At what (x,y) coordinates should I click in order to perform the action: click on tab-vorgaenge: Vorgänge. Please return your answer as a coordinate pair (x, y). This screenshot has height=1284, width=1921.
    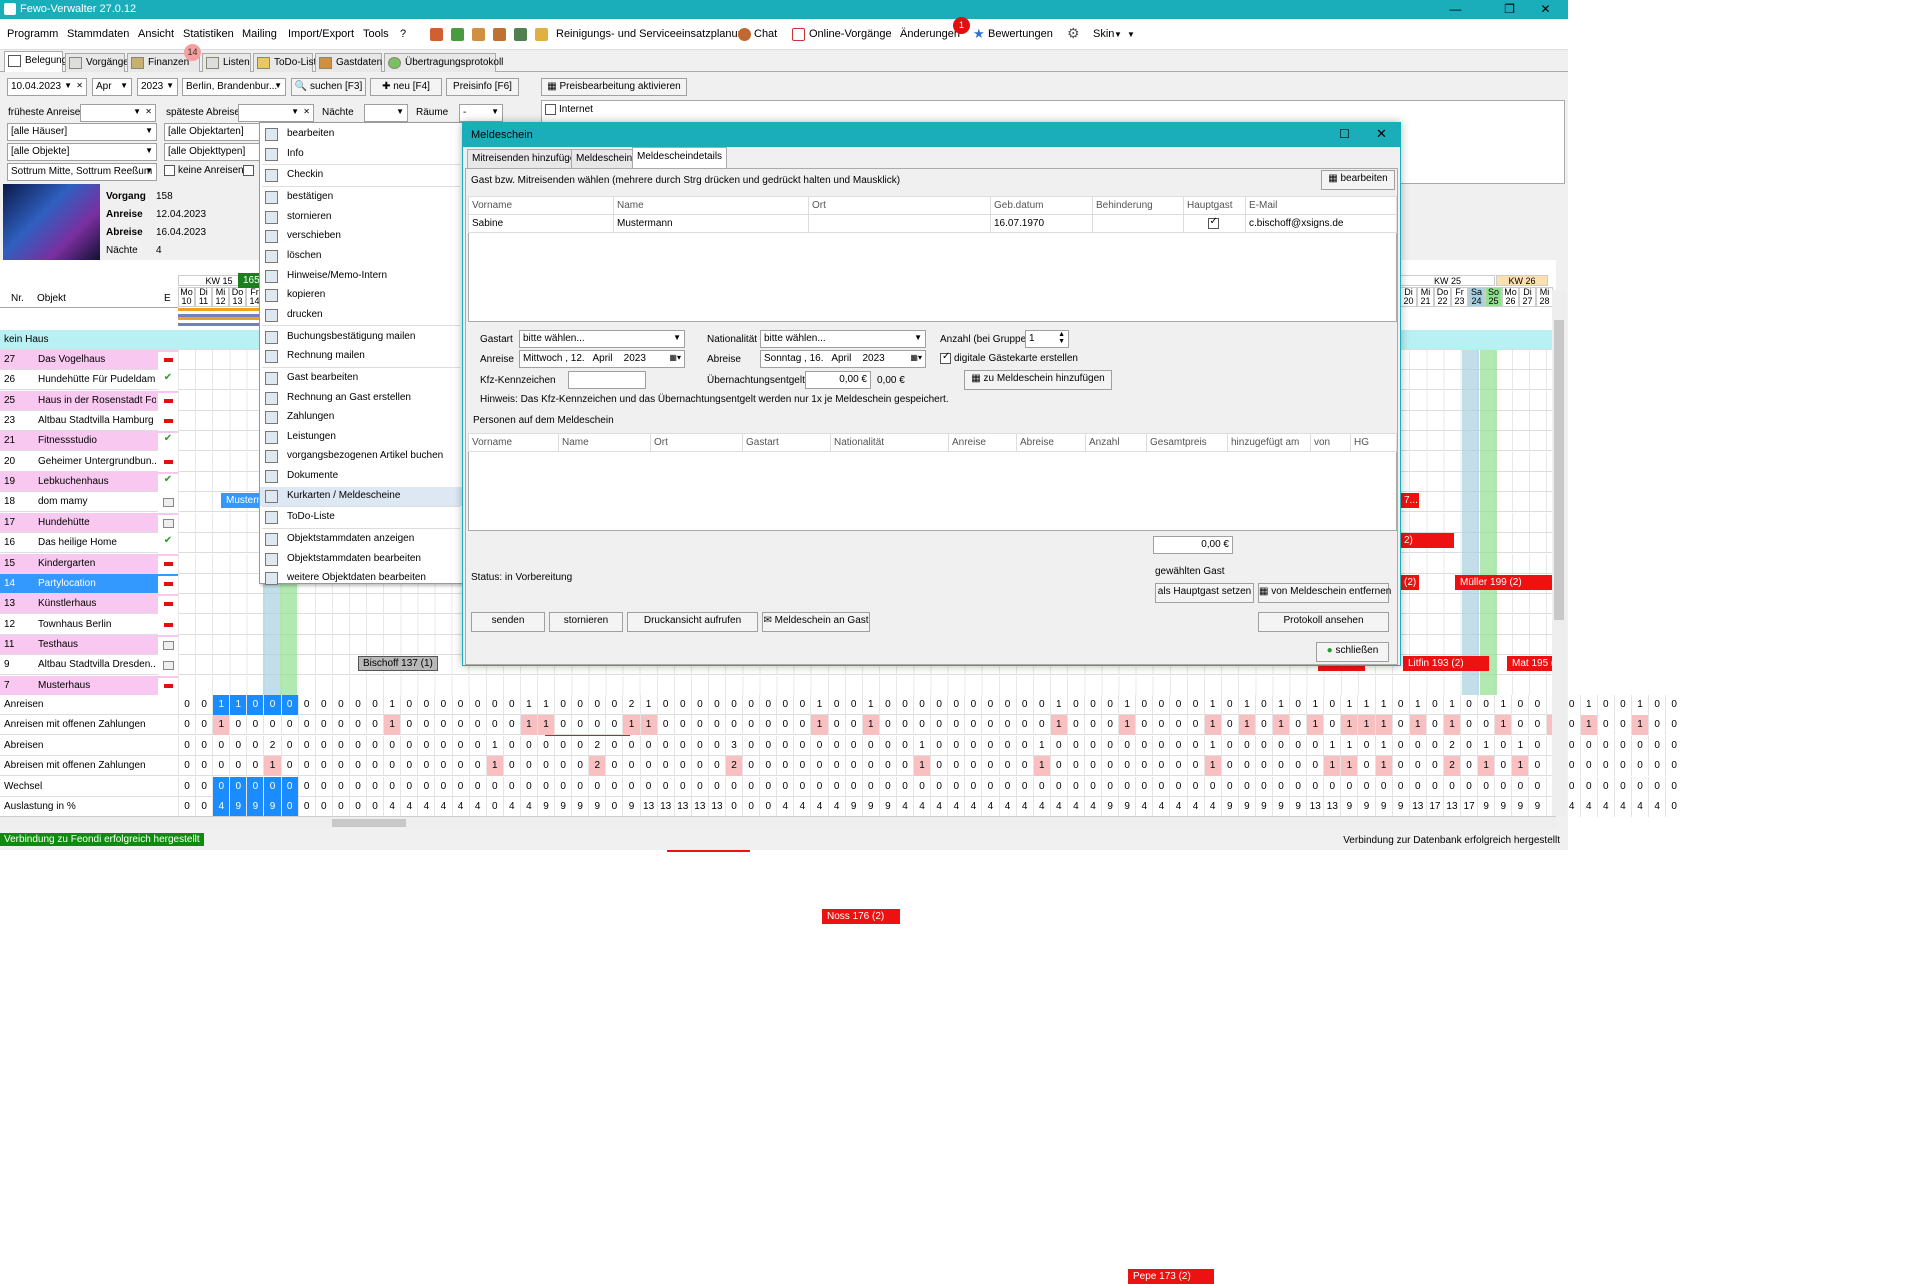
    Looking at the image, I should click on (97, 62).